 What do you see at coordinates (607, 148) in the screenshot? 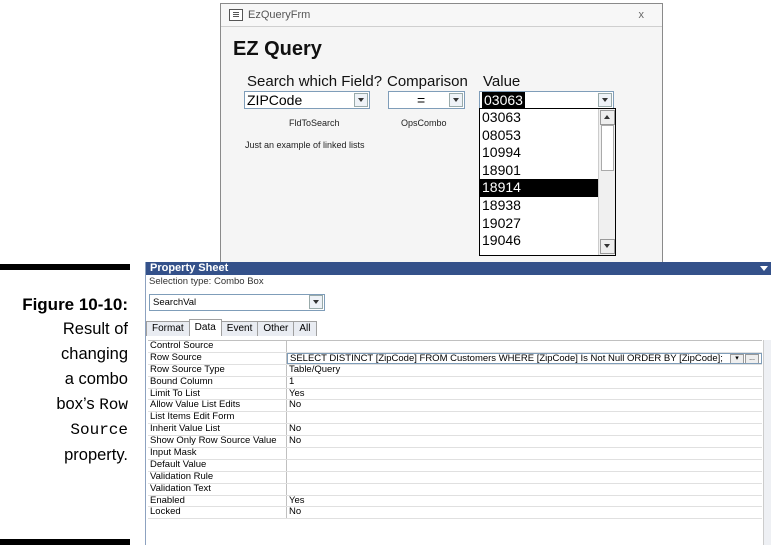
I see `scroll-thumb` at bounding box center [607, 148].